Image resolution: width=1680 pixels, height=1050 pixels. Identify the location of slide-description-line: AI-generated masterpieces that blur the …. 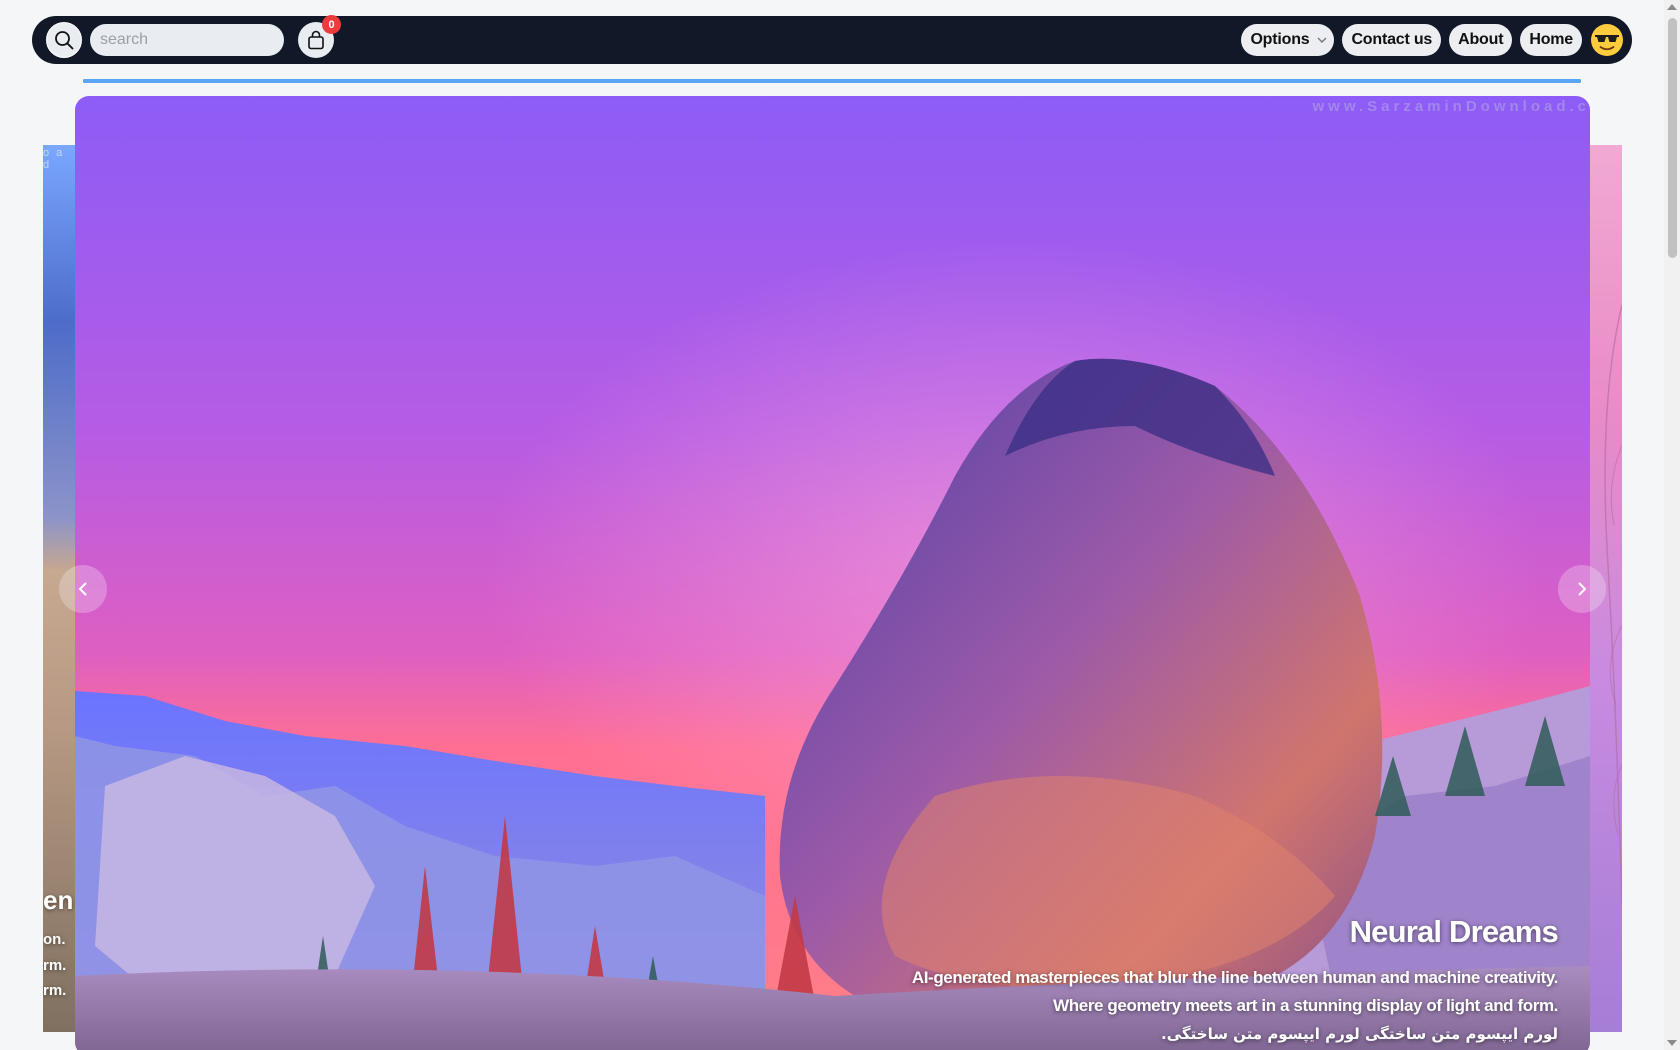
(1235, 977).